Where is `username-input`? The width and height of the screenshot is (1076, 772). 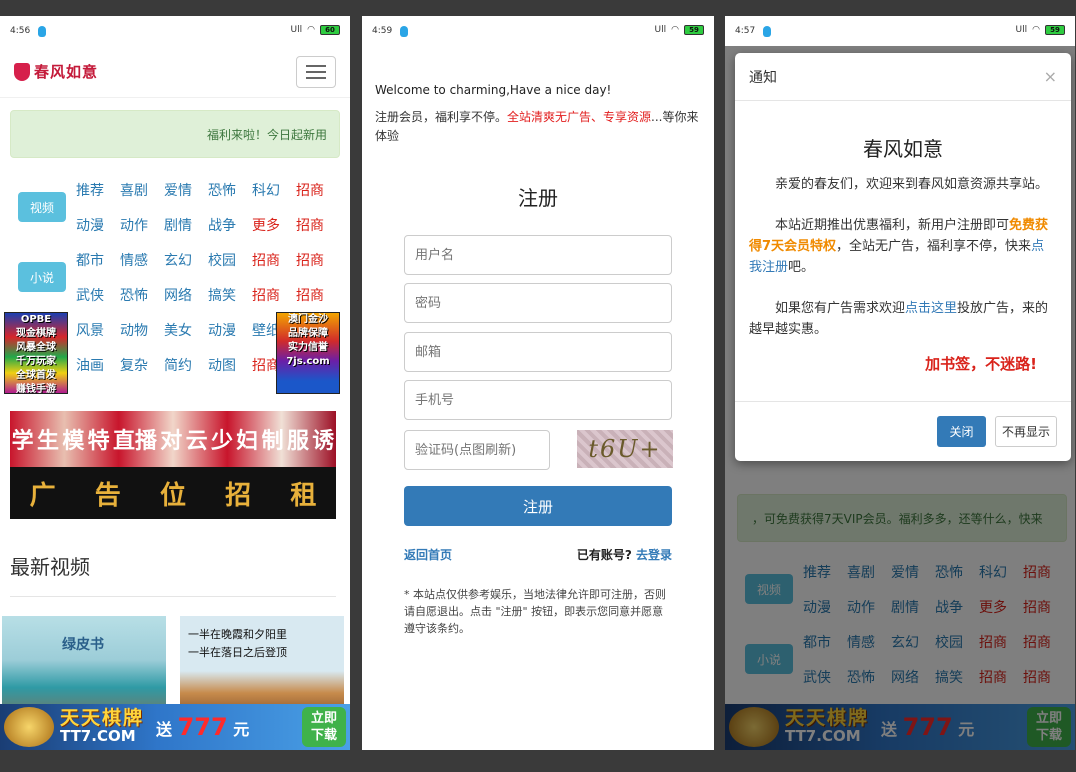 username-input is located at coordinates (538, 255).